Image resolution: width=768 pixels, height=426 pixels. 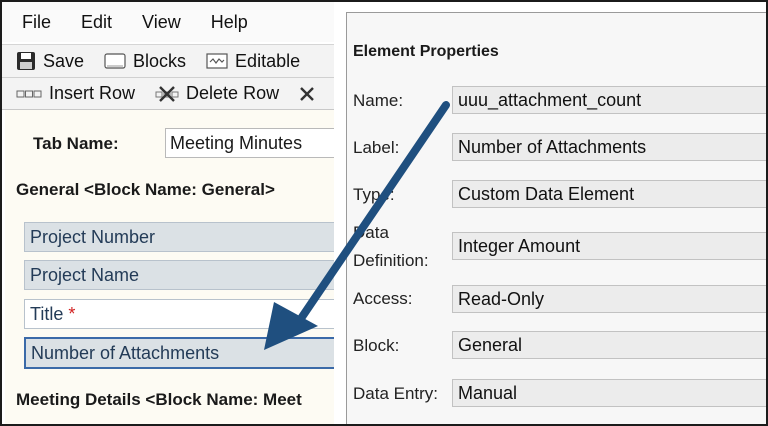 I want to click on label-label: Label:, so click(x=376, y=147).